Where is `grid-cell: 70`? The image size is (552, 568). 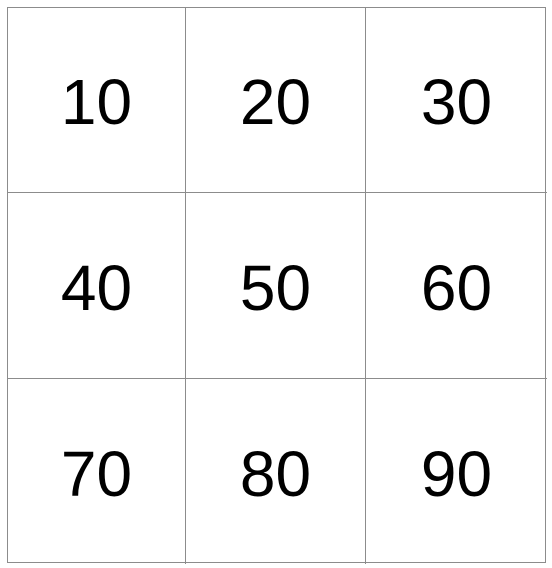
grid-cell: 70 is located at coordinates (97, 471).